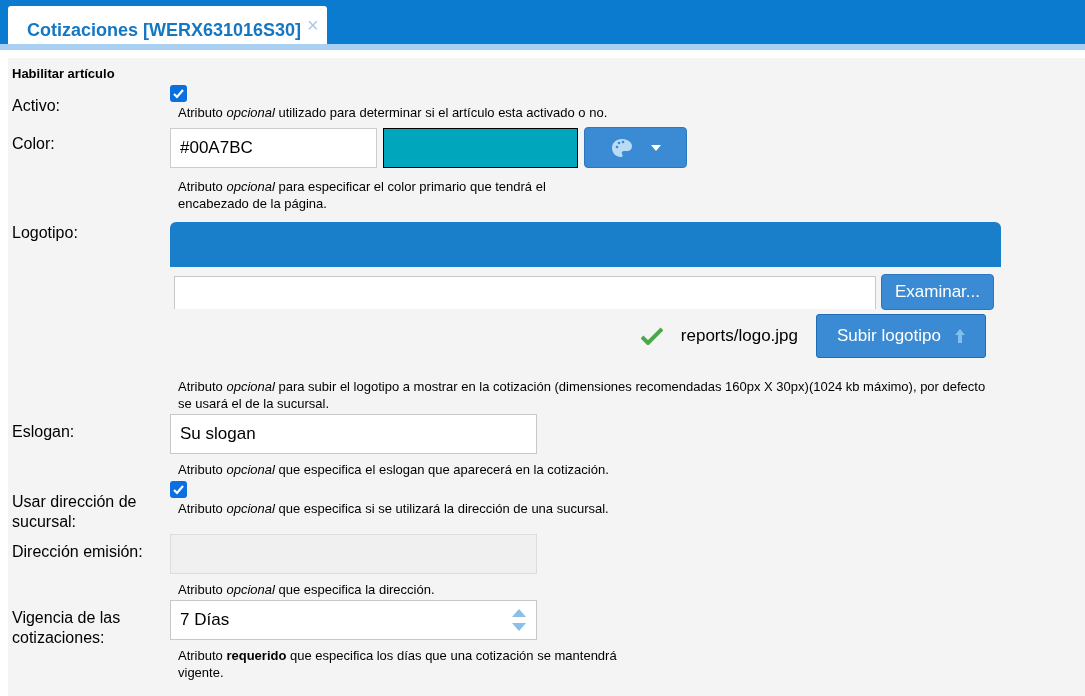 The image size is (1085, 696). I want to click on tab: Cotizaciones [WERX631016S30] ×, so click(167, 25).